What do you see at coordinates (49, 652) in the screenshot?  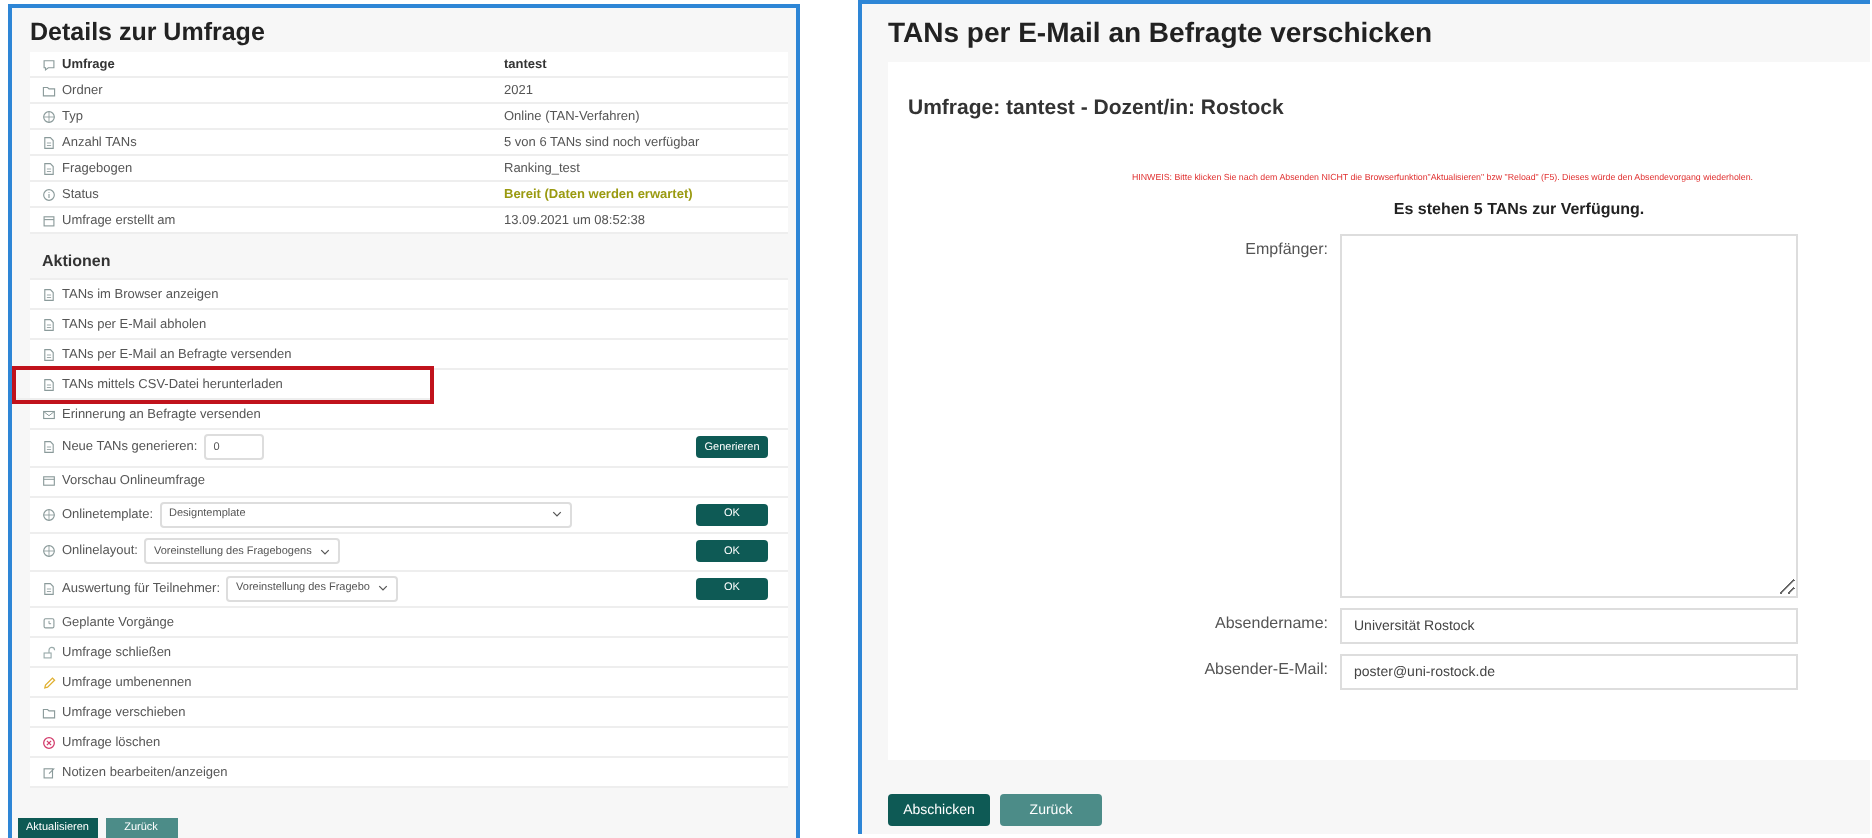 I see `padlock-icon` at bounding box center [49, 652].